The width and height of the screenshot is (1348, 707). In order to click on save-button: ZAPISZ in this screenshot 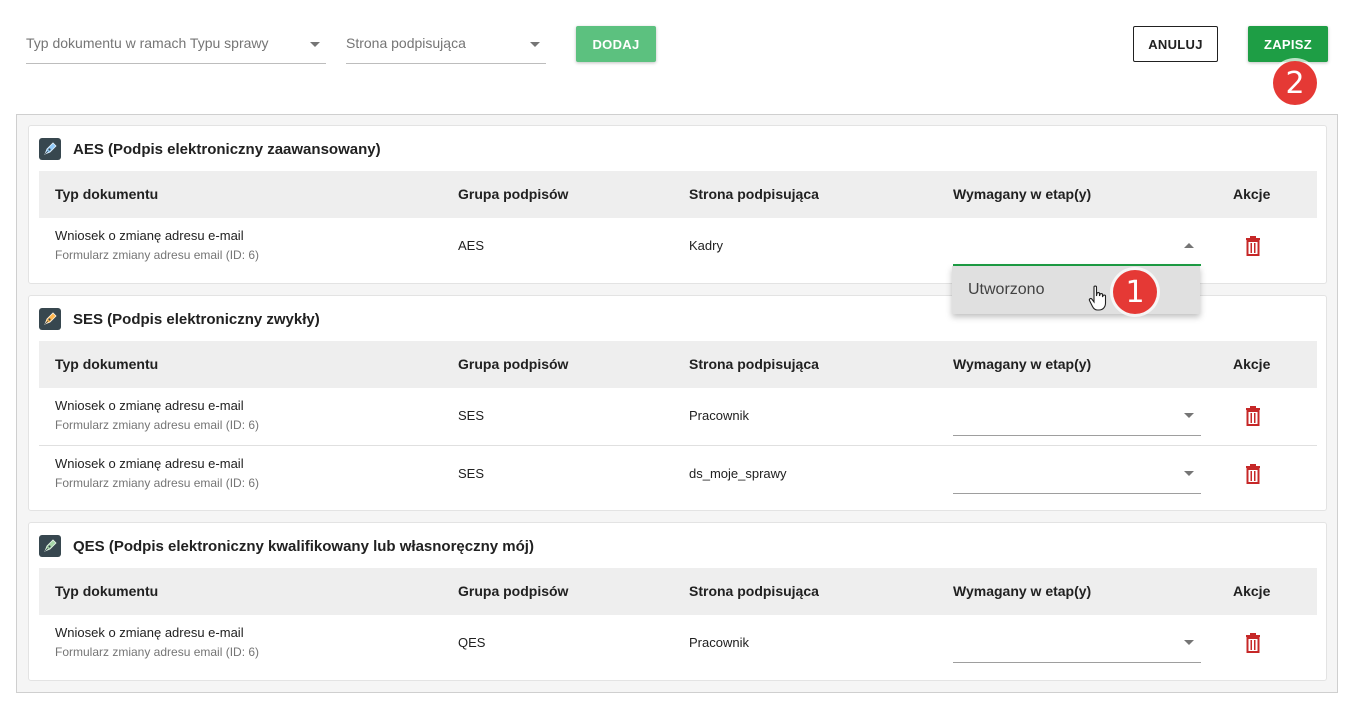, I will do `click(1288, 44)`.